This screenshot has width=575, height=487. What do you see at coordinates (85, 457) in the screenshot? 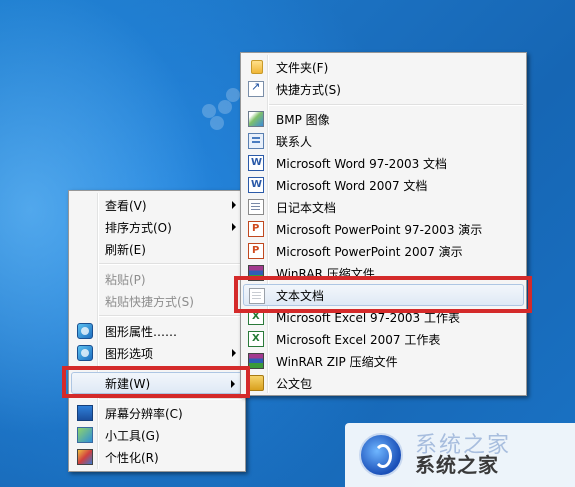
I see `personalize-icon` at bounding box center [85, 457].